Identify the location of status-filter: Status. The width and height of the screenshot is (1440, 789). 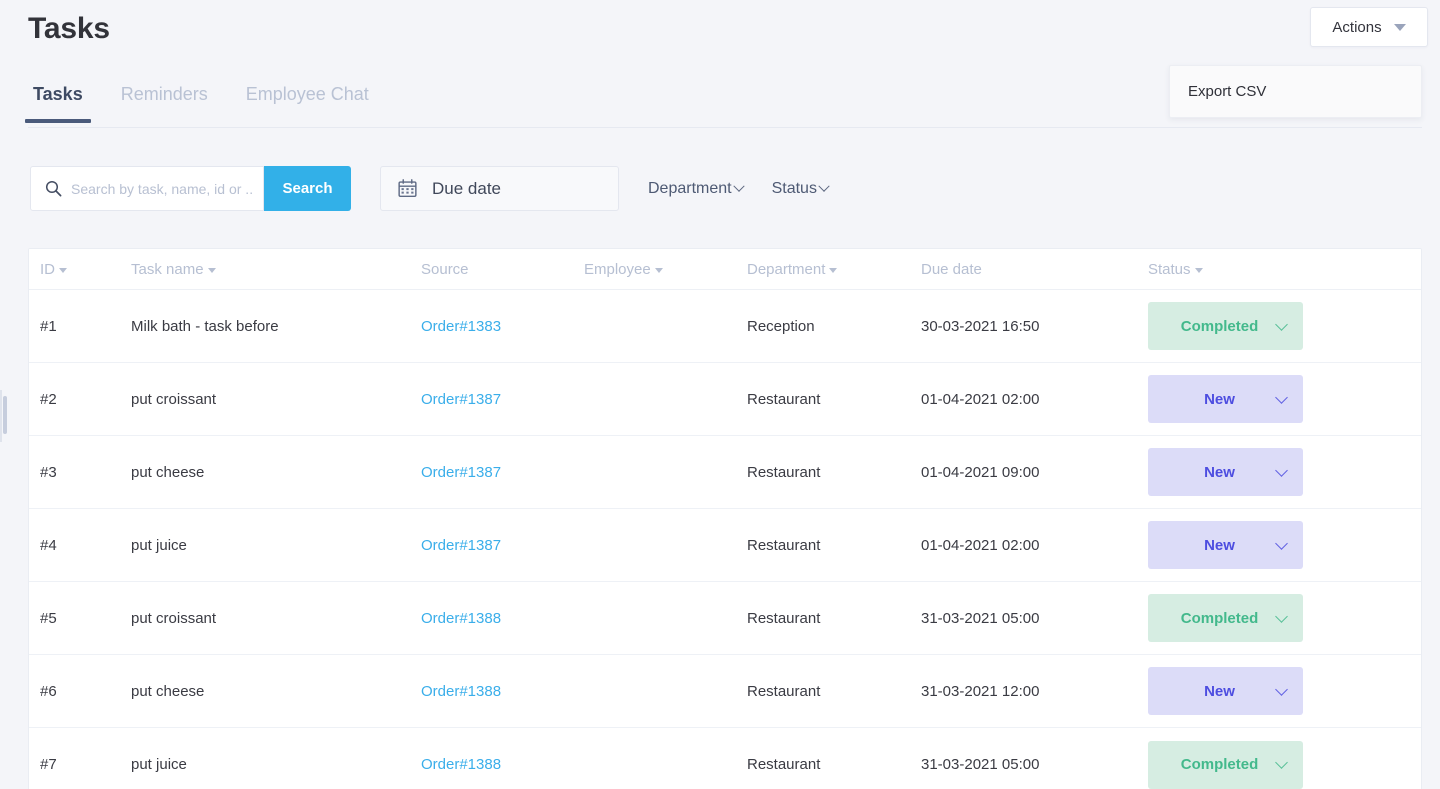
(800, 188).